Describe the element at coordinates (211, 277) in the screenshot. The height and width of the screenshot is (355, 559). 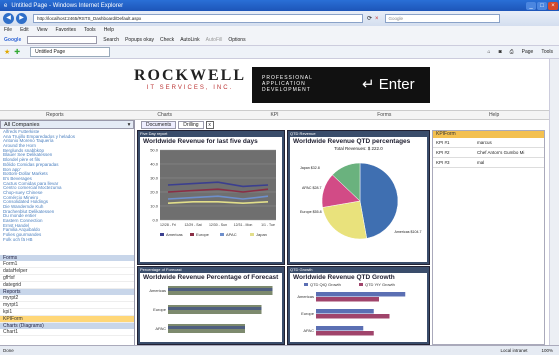
I see `panel-title: Worldwide Revenue Percentage of Forecast` at that location.